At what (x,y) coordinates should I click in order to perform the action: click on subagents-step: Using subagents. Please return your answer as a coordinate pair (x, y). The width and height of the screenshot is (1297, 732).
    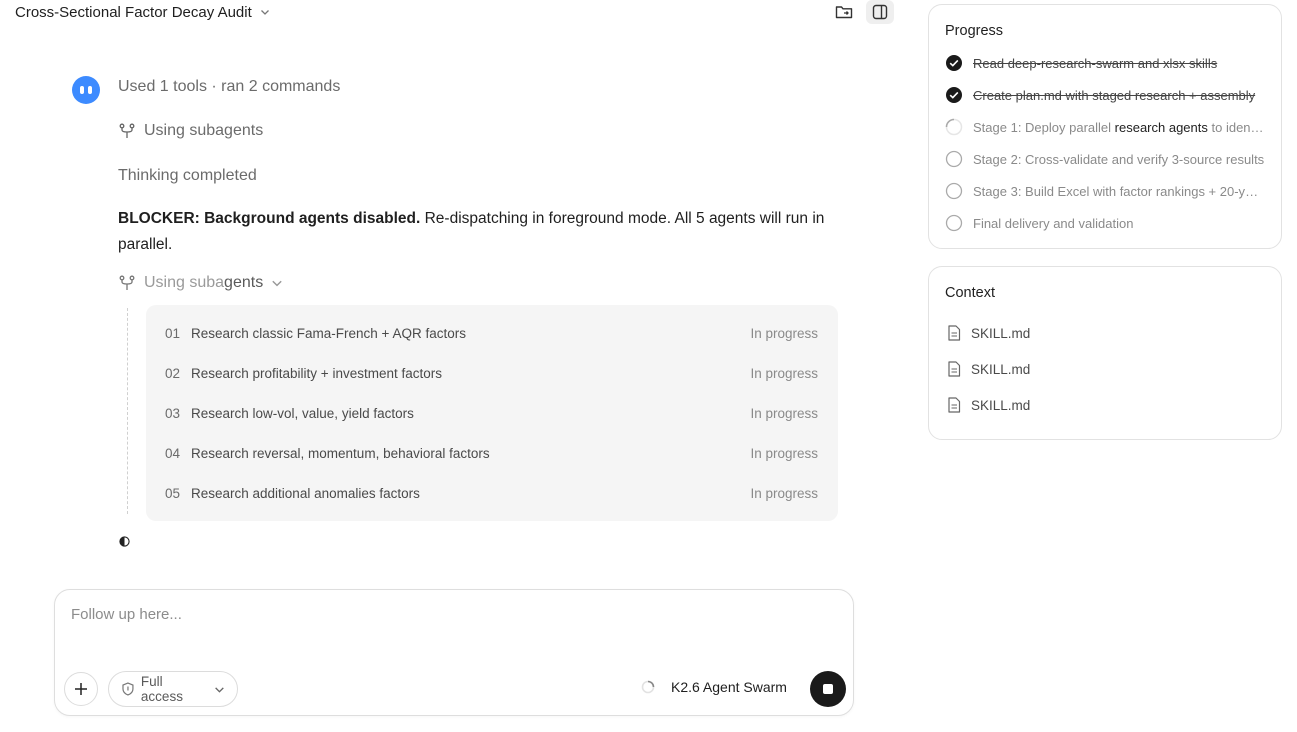
    Looking at the image, I should click on (190, 131).